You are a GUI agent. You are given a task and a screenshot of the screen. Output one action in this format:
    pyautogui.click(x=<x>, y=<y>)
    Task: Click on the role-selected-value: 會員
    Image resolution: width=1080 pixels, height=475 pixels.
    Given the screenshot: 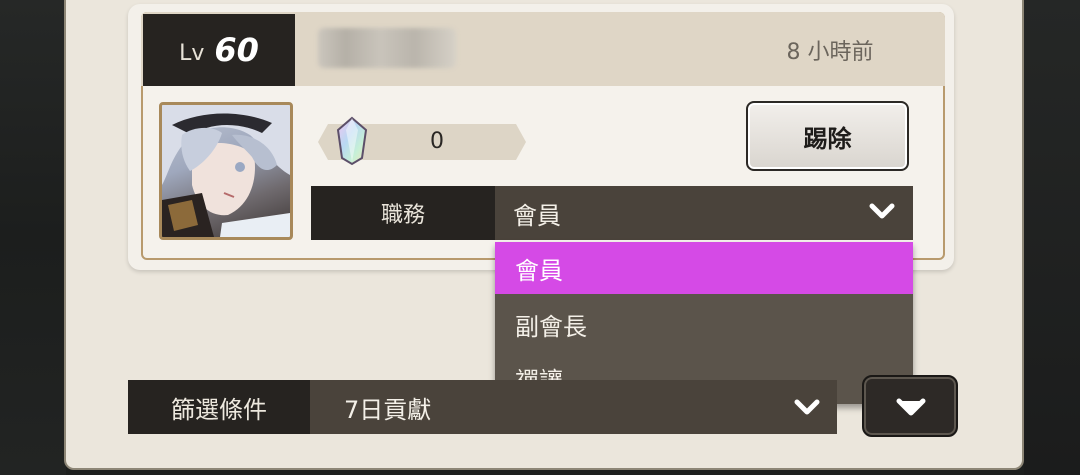 What is the action you would take?
    pyautogui.click(x=537, y=215)
    